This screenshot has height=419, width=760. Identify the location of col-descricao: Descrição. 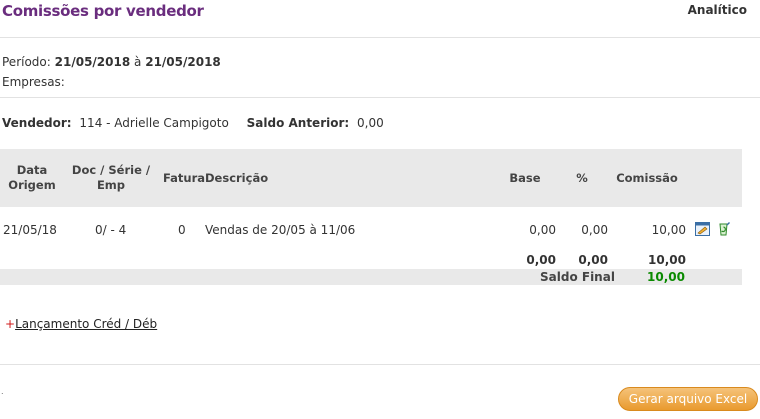
(237, 178).